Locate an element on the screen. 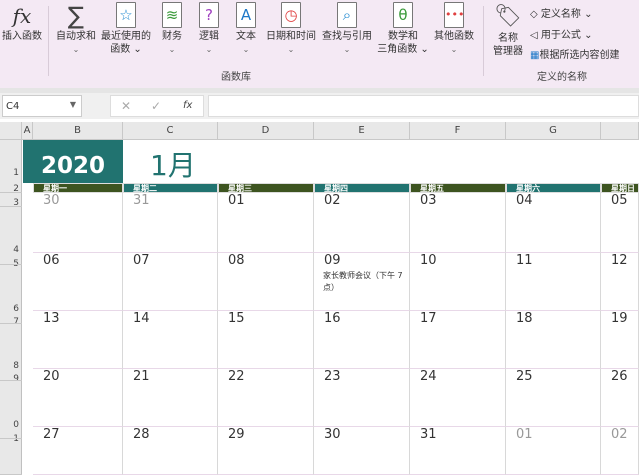 This screenshot has height=475, width=639. group-label-defined-names: 定义的名称 is located at coordinates (562, 77).